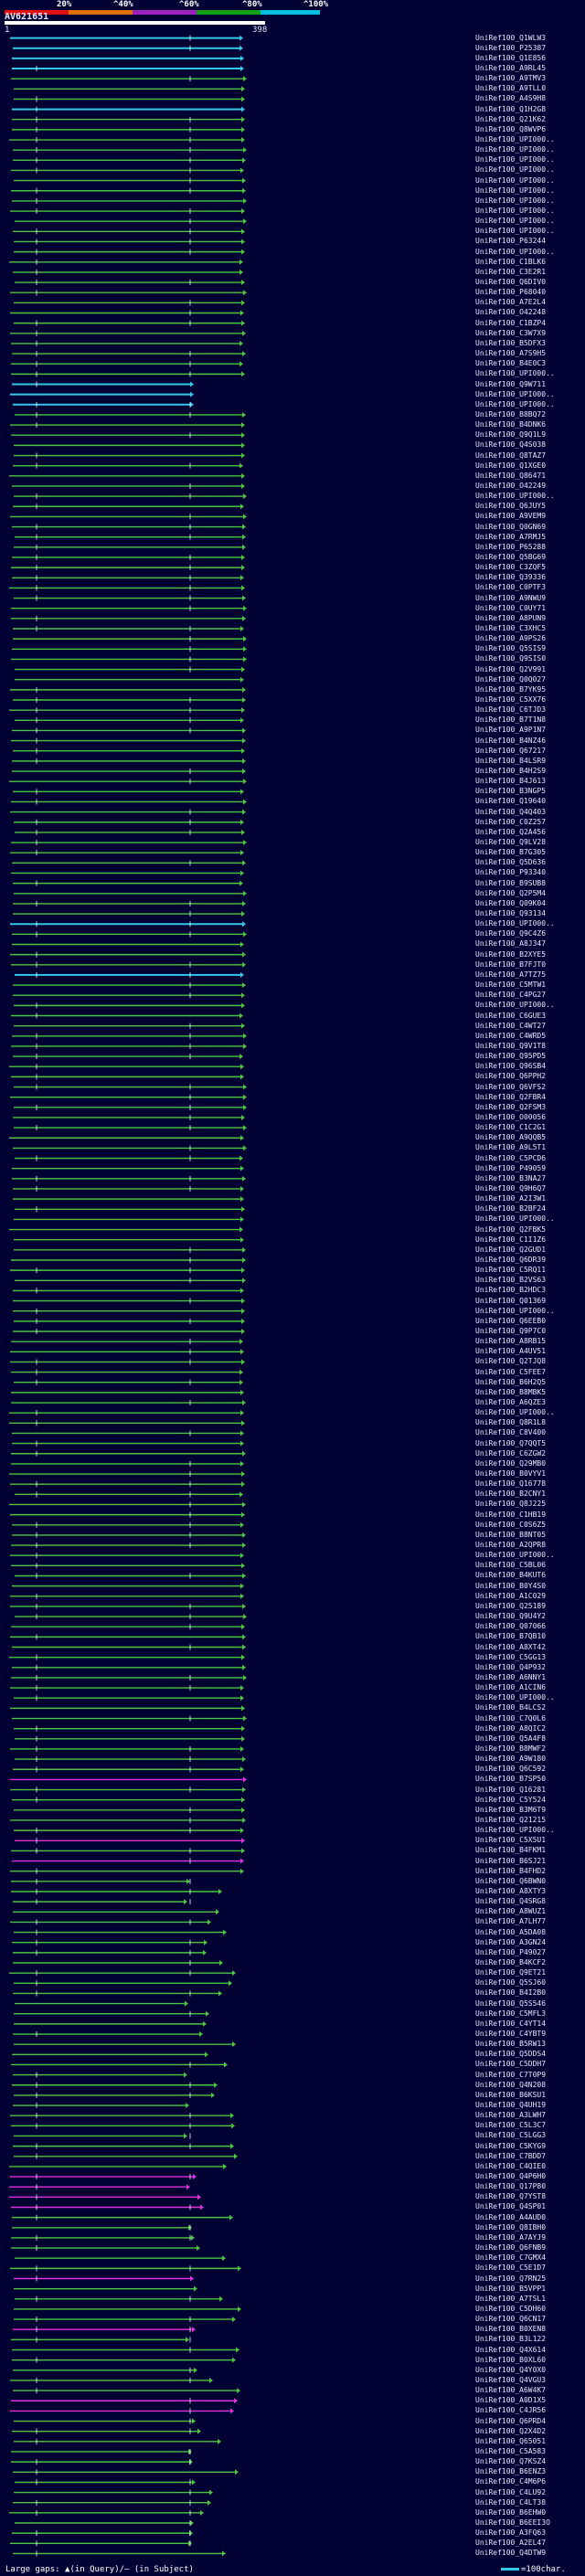 The height and width of the screenshot is (2576, 585). What do you see at coordinates (511, 1820) in the screenshot?
I see `hit-accession: UniRef100_Q21215` at bounding box center [511, 1820].